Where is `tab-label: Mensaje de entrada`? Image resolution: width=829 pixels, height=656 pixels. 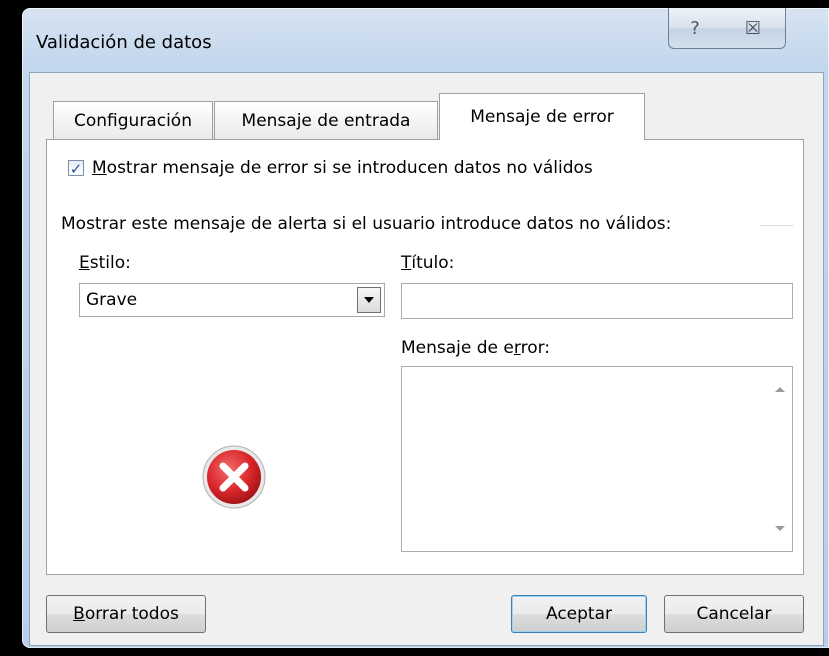 tab-label: Mensaje de entrada is located at coordinates (326, 120).